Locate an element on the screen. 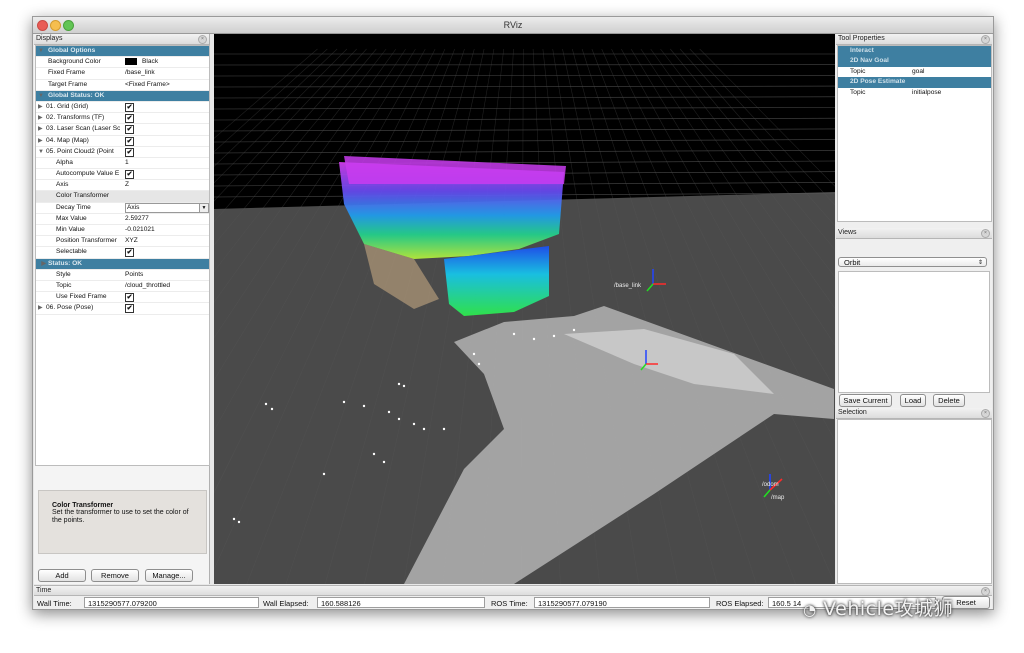 The height and width of the screenshot is (653, 1024). wall-elapsed-label: Wall Elapsed: is located at coordinates (286, 603).